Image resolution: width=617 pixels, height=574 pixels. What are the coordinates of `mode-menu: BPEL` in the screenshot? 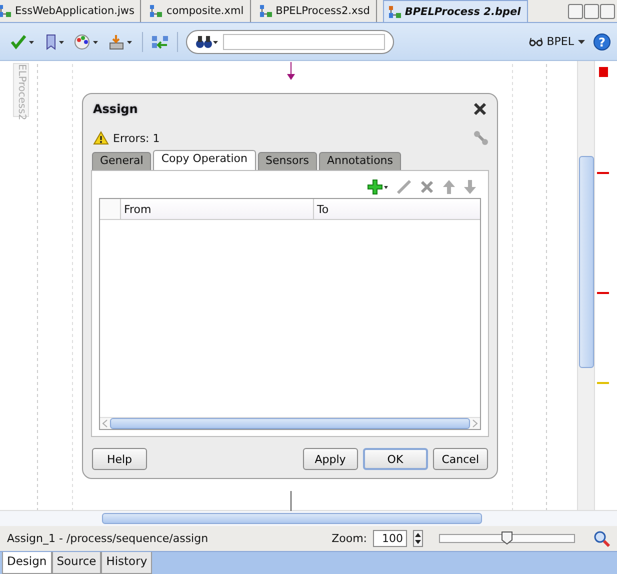 It's located at (556, 41).